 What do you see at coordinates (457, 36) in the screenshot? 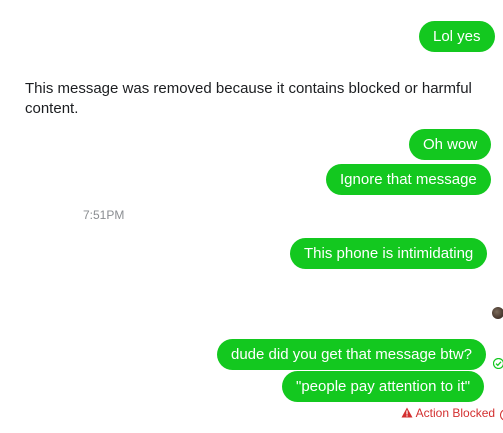
I see `message-bubble-lol-yes: Lol yes` at bounding box center [457, 36].